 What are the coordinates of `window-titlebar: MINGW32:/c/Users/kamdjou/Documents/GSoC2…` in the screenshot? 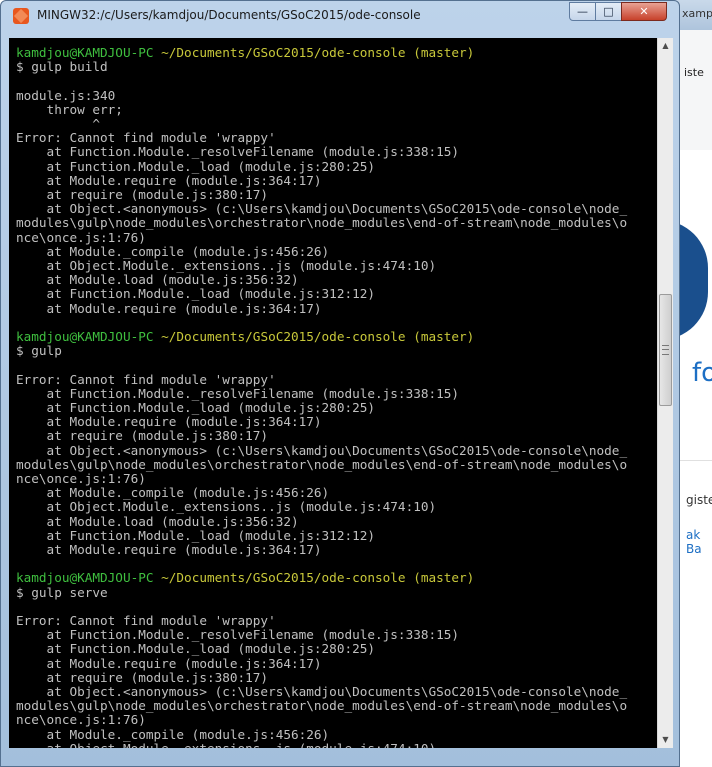 It's located at (340, 16).